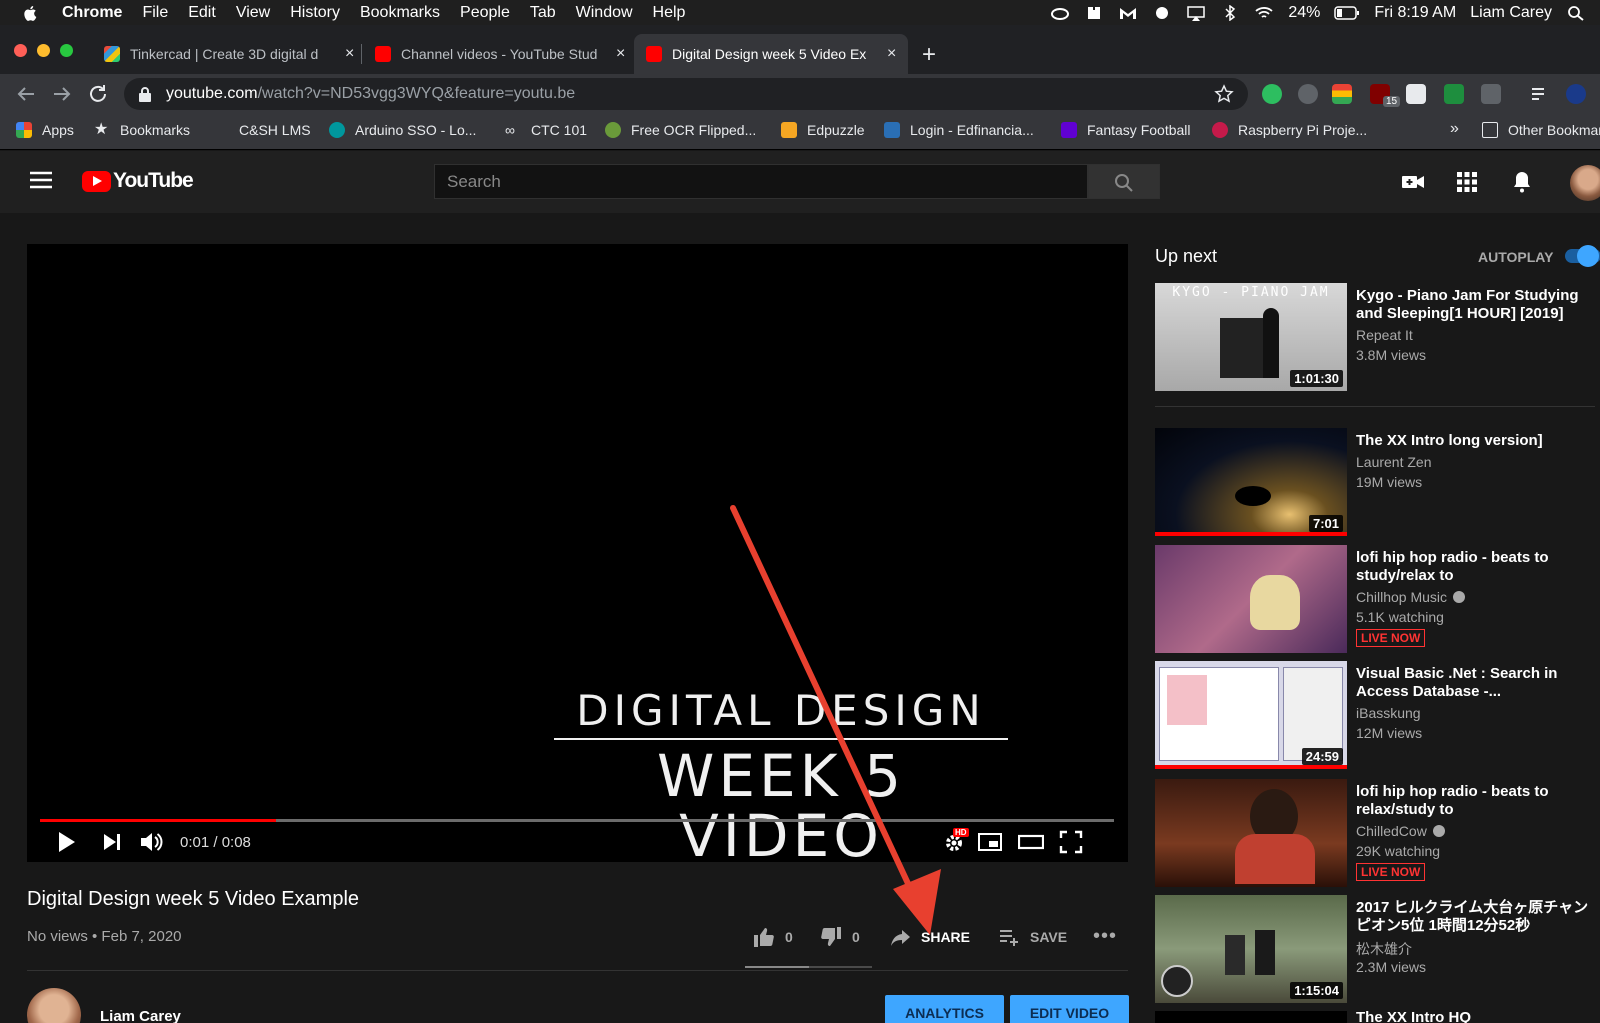 This screenshot has height=1023, width=1600. What do you see at coordinates (929, 937) in the screenshot?
I see `share-button: SHARE` at bounding box center [929, 937].